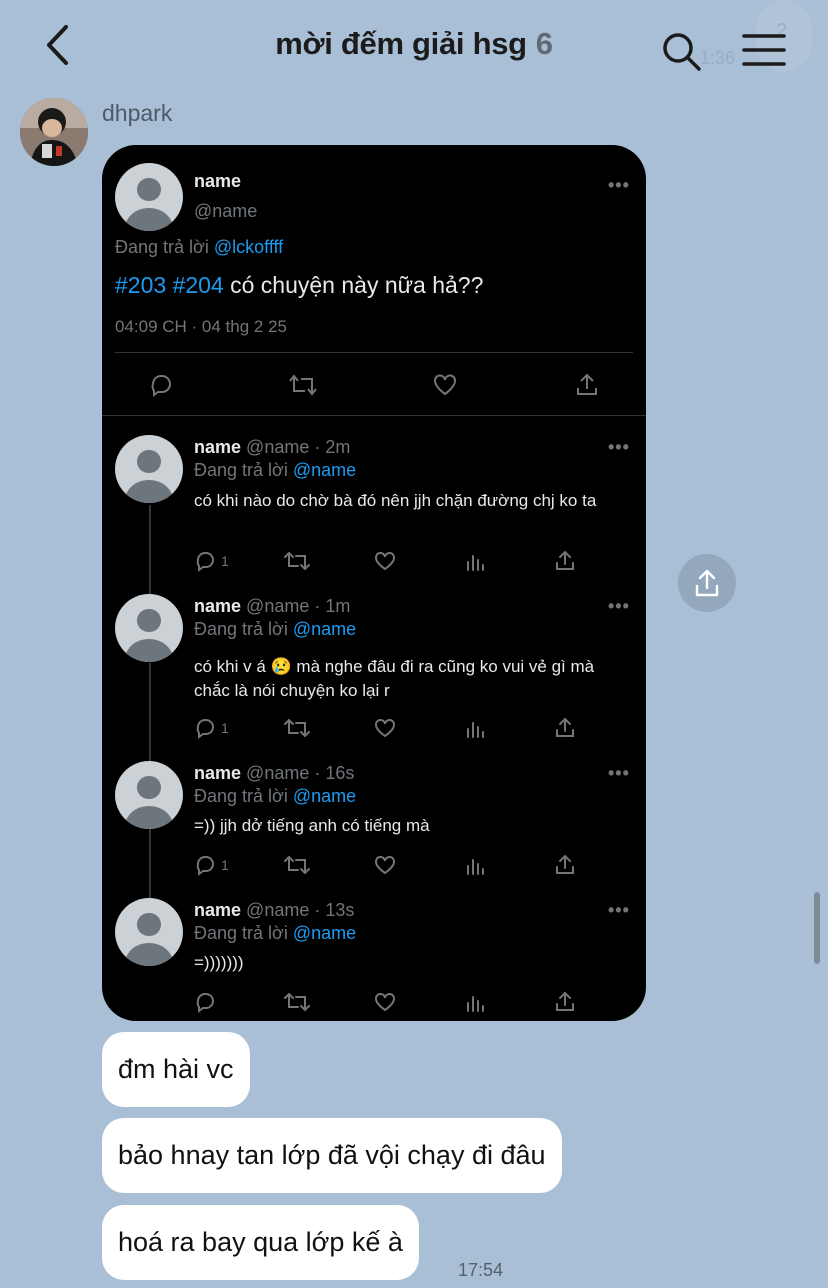  Describe the element at coordinates (274, 910) in the screenshot. I see `reply-author: name @name · 13s` at that location.